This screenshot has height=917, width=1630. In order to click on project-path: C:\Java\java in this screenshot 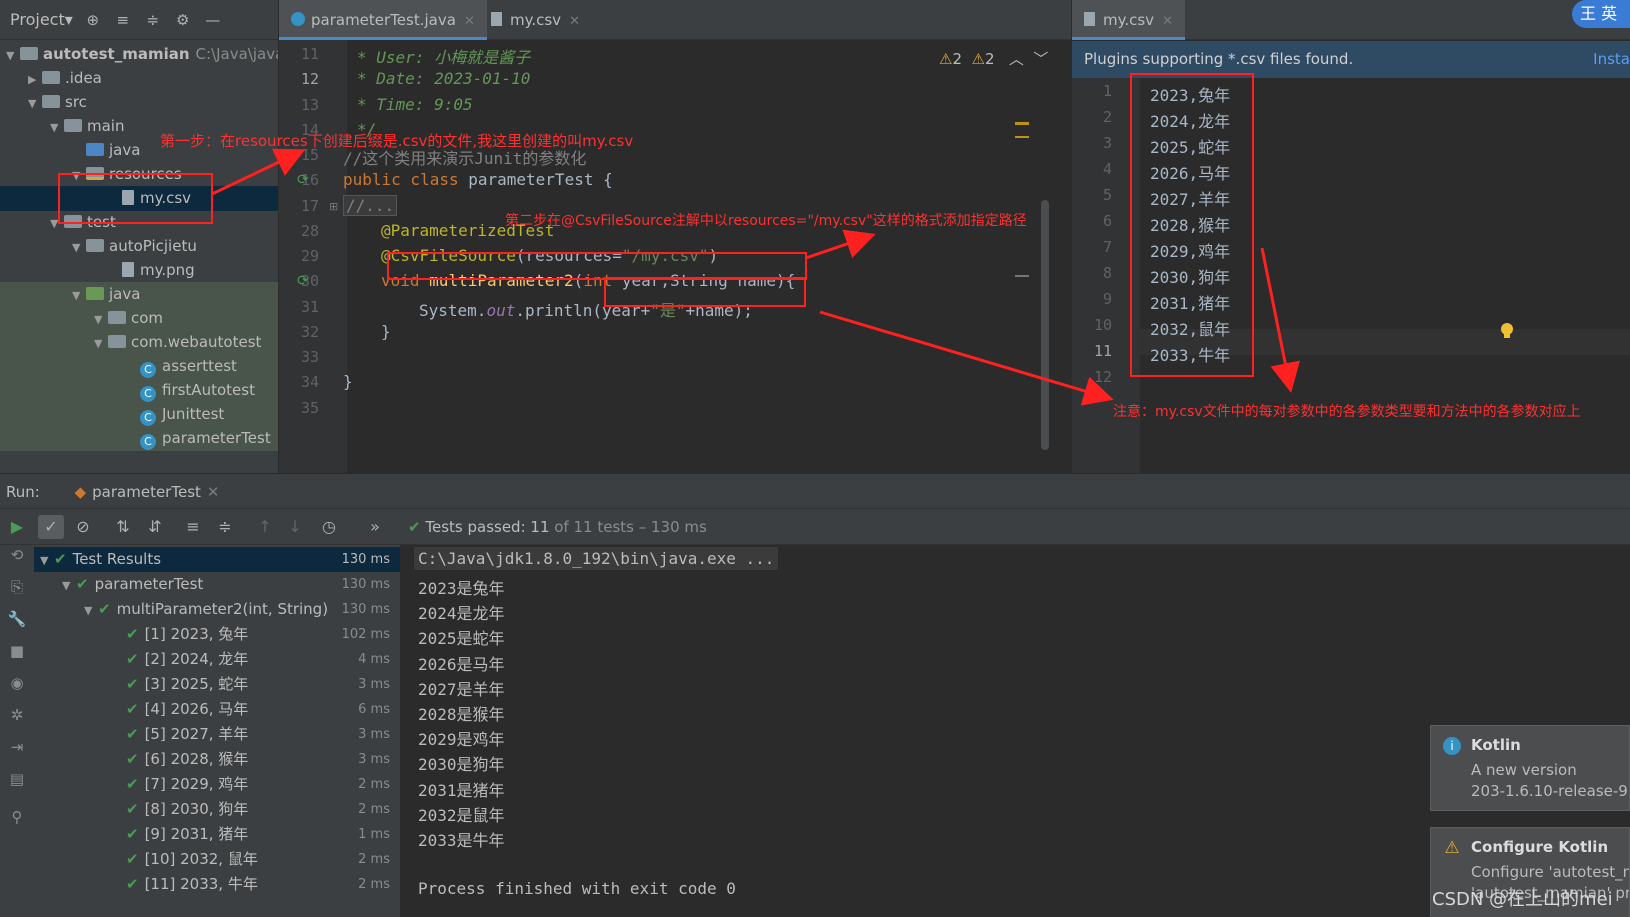, I will do `click(236, 54)`.